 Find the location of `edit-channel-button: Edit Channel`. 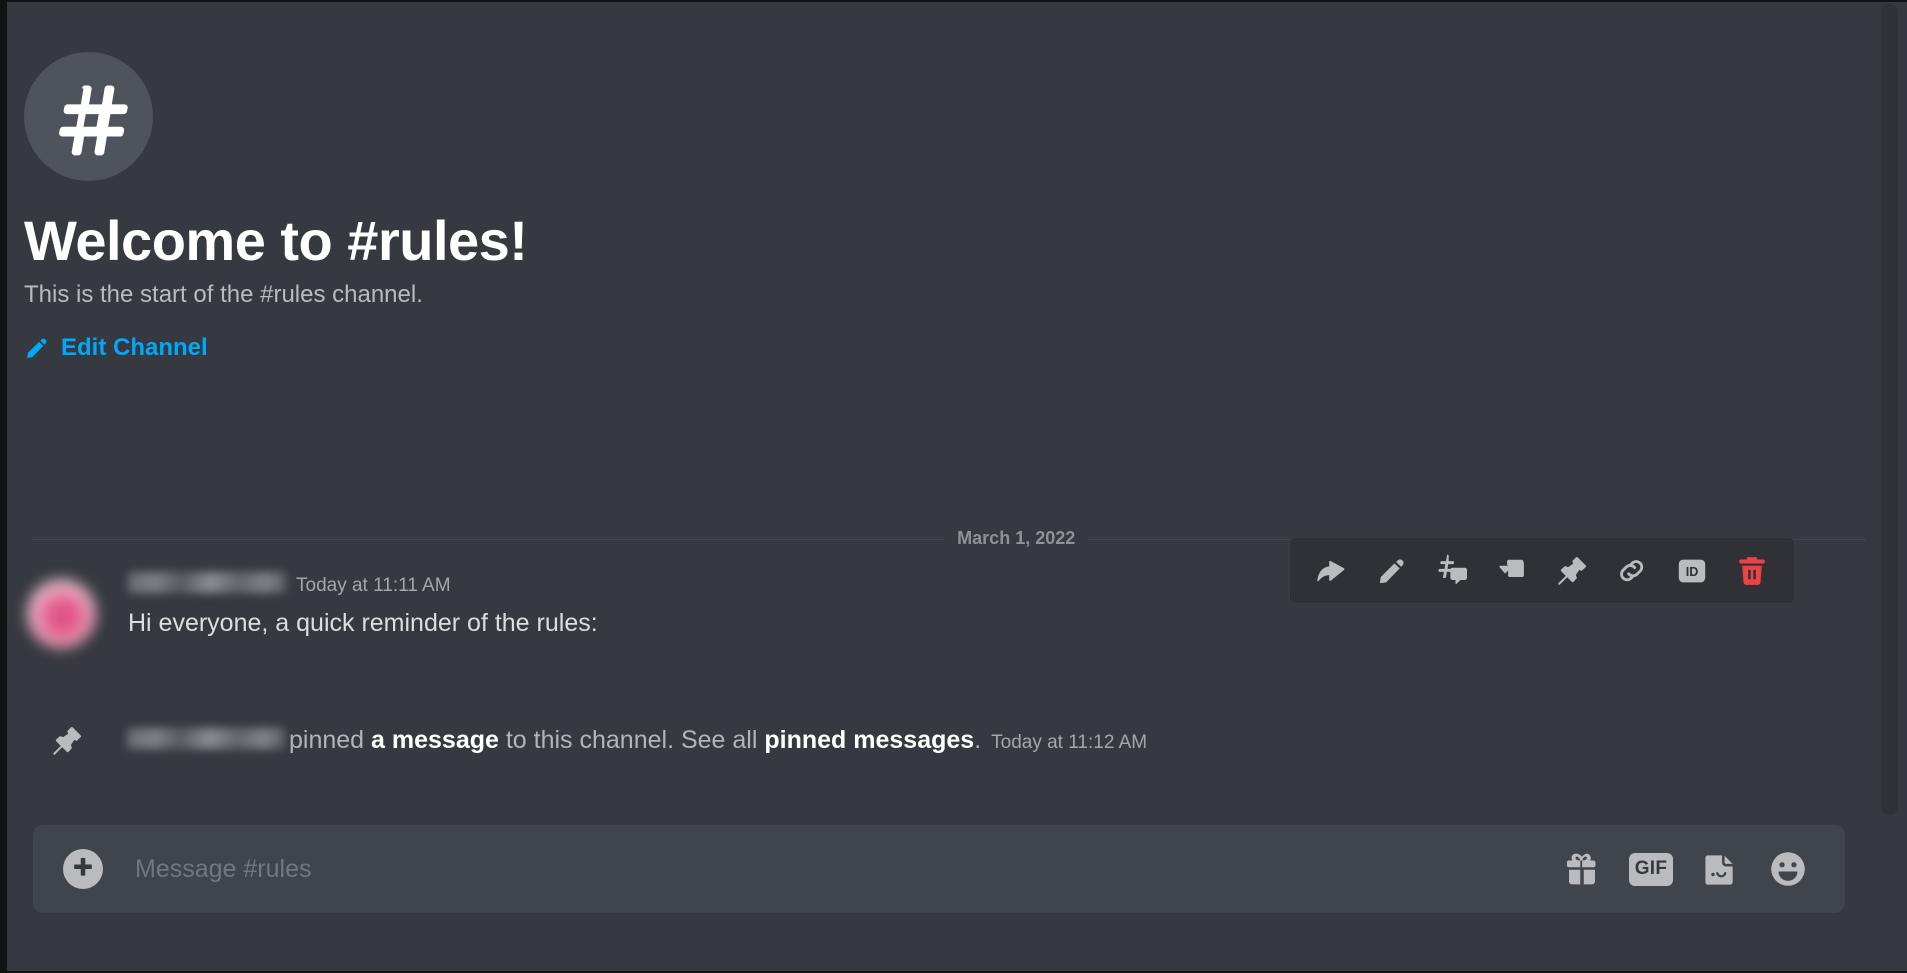

edit-channel-button: Edit Channel is located at coordinates (116, 348).